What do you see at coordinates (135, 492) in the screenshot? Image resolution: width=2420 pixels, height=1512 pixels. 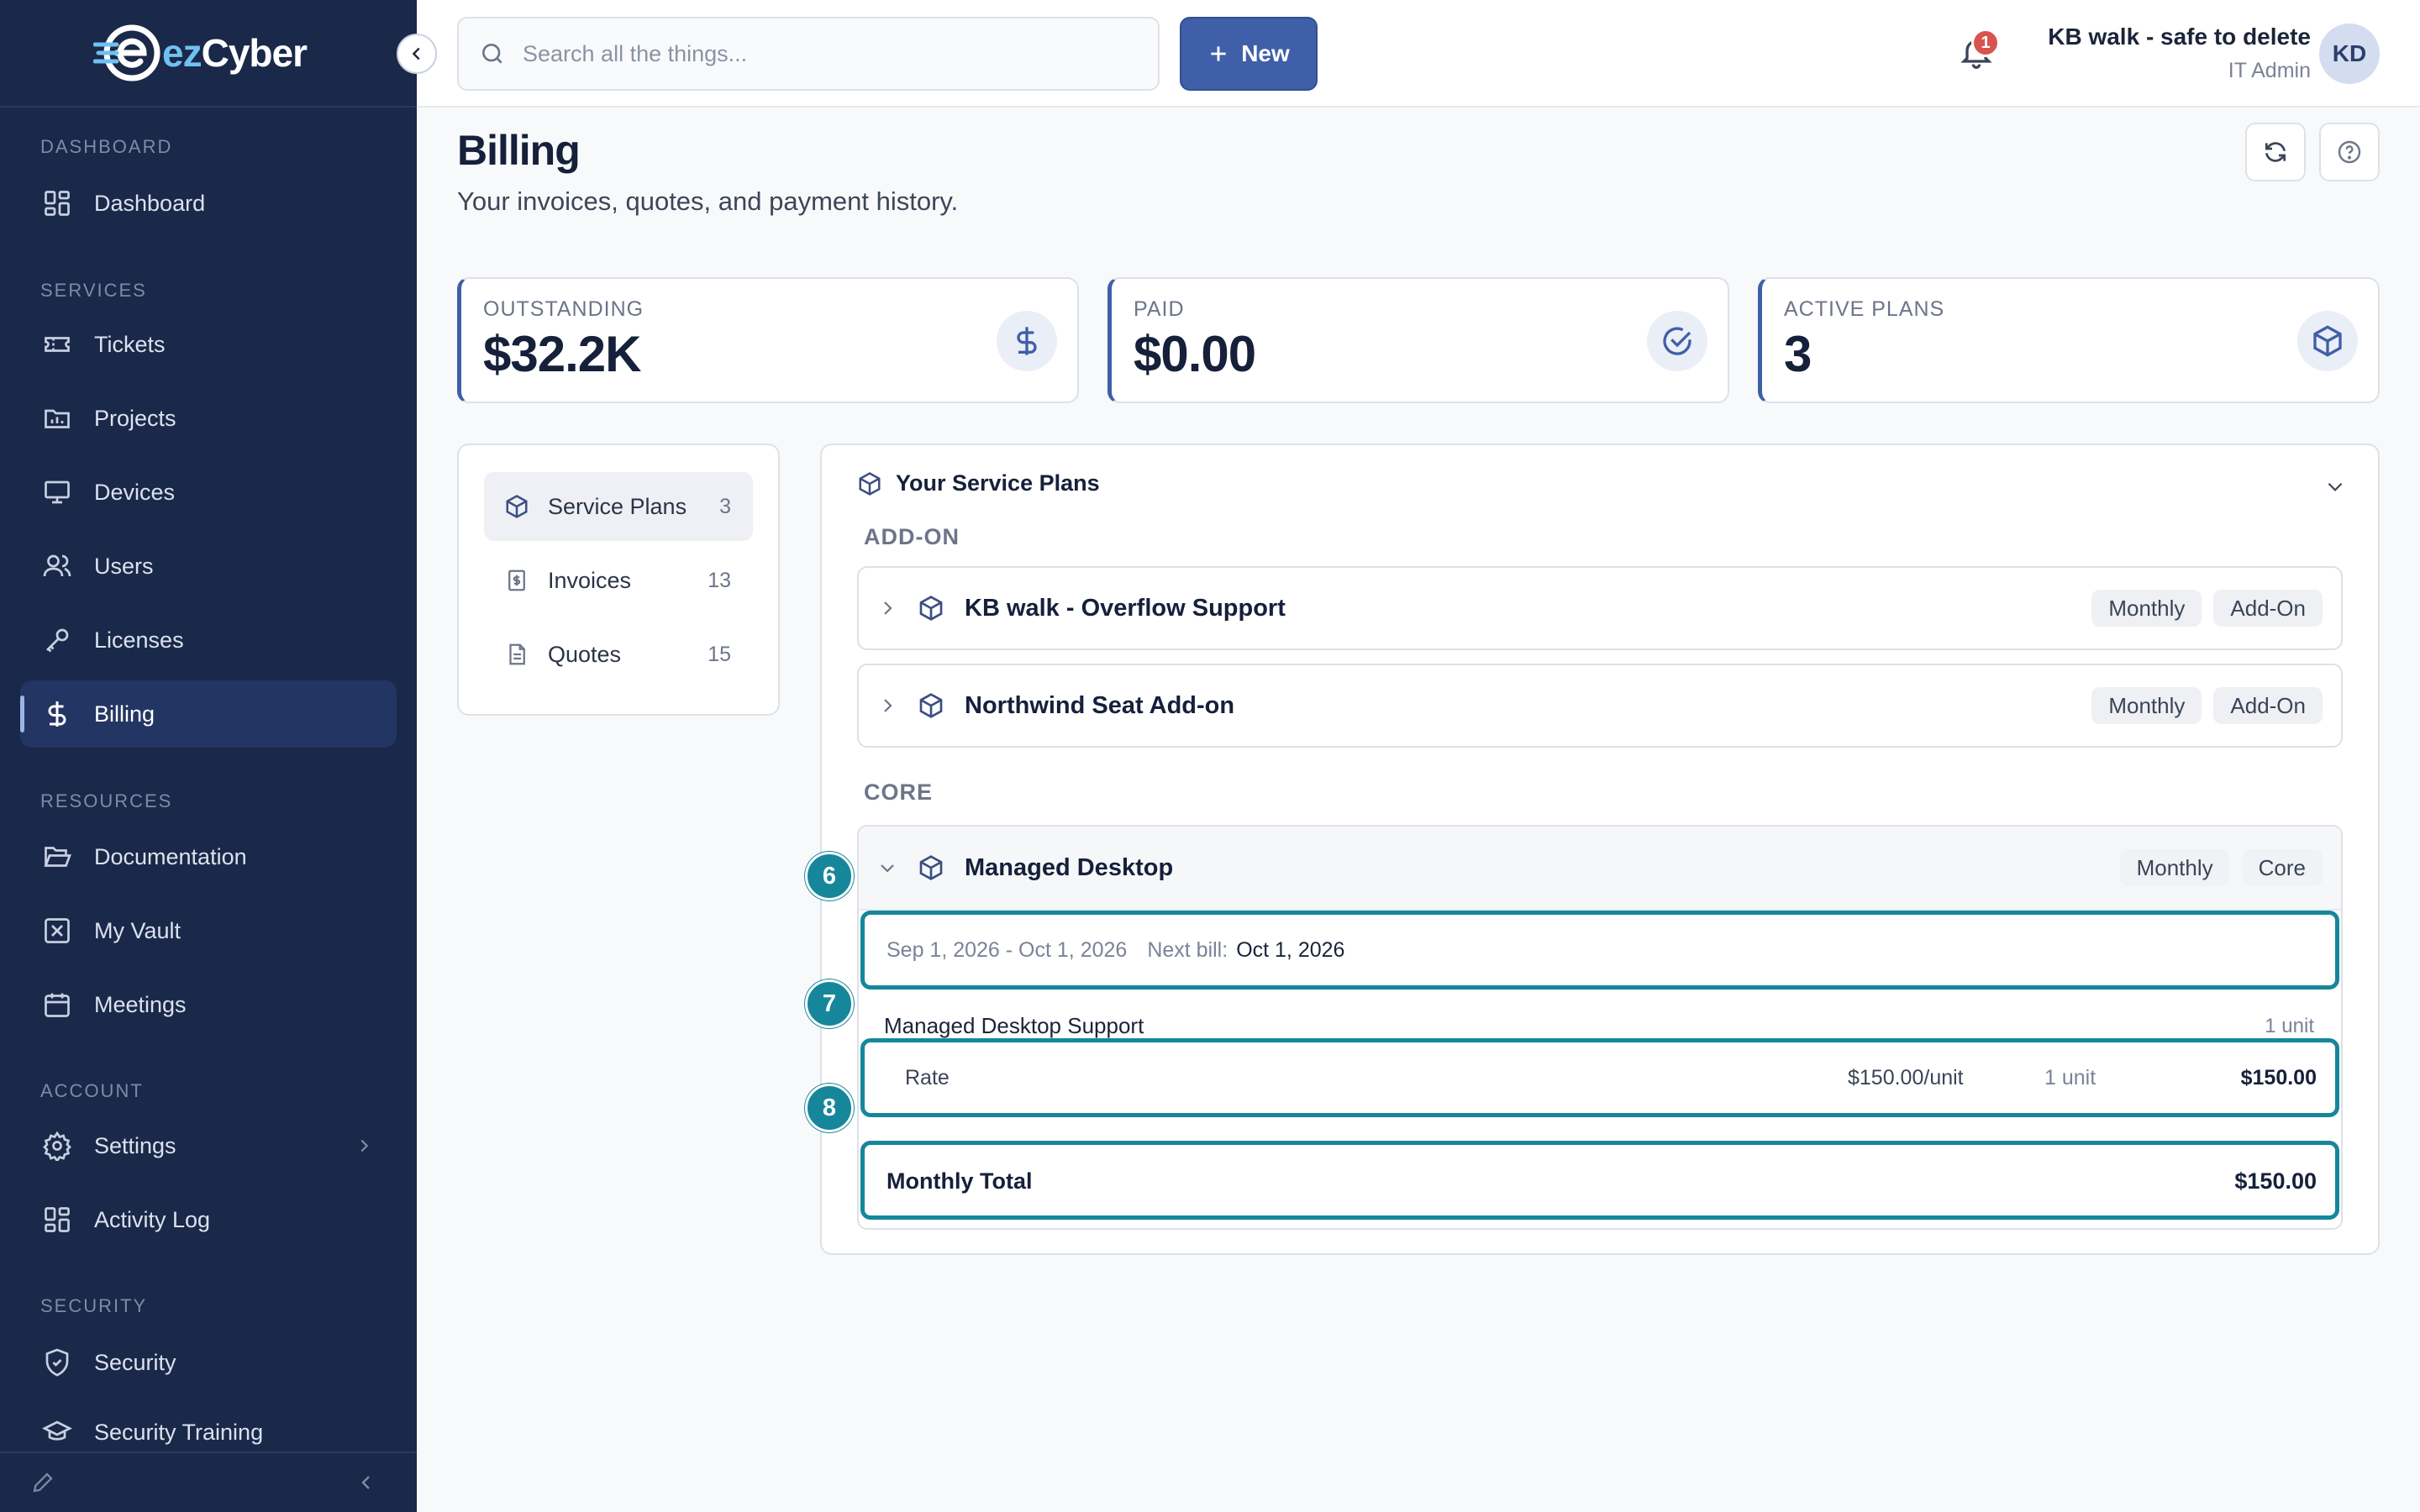 I see `sidebar-item-label: Devices` at bounding box center [135, 492].